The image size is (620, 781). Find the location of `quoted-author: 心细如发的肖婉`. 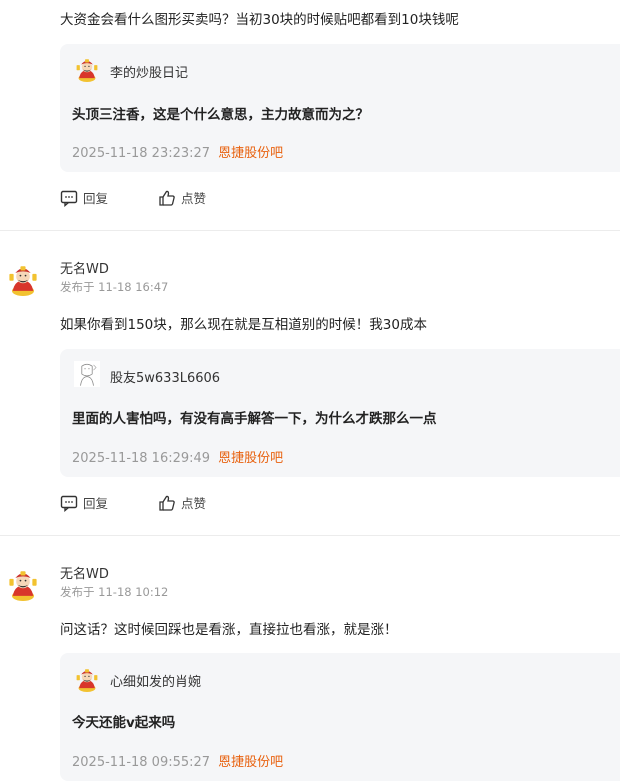

quoted-author: 心细如发的肖婉 is located at coordinates (155, 680).